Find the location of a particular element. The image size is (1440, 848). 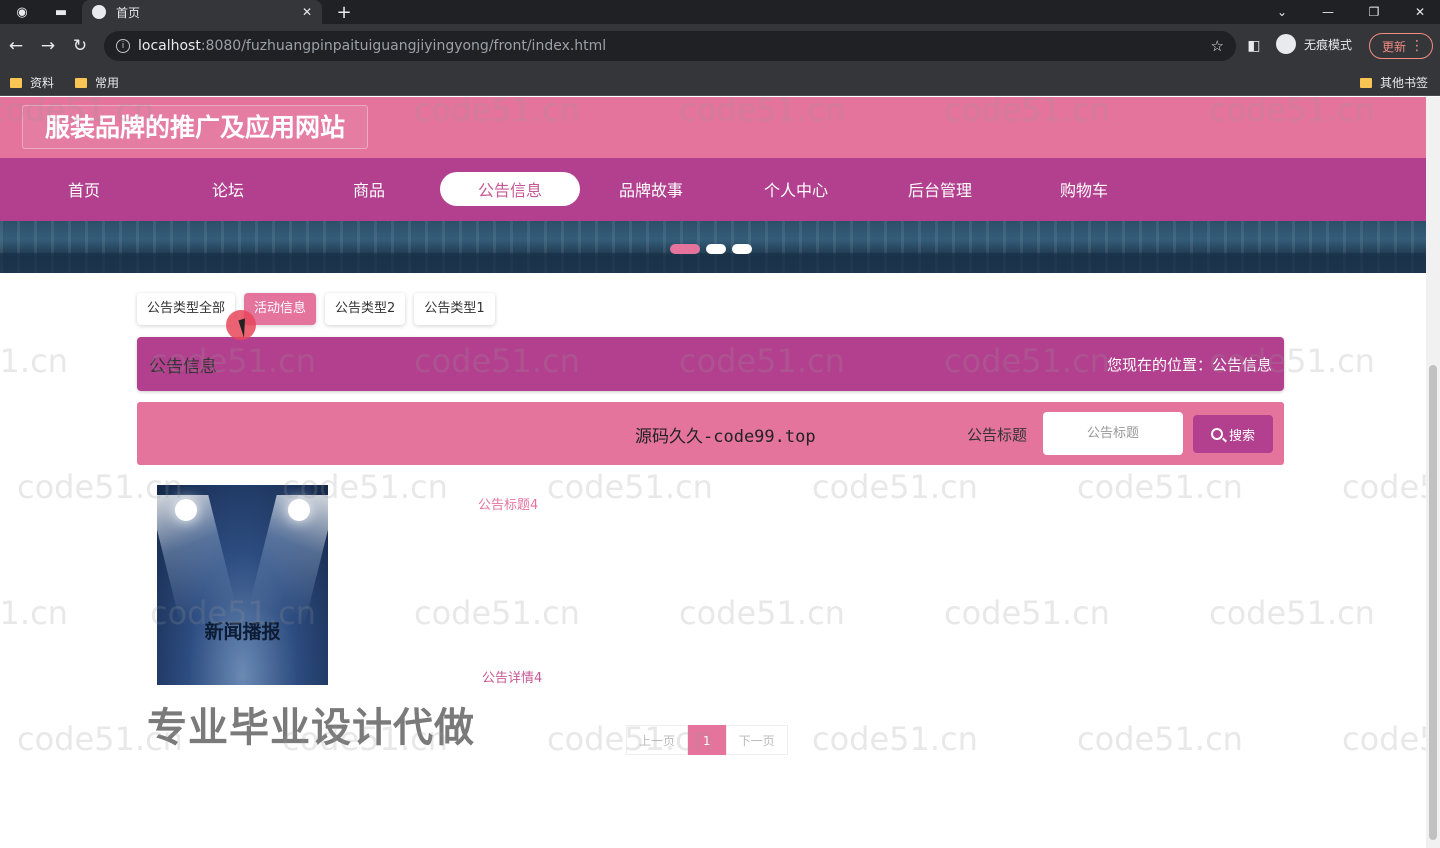

promo-overlay-text: 专业毕业设计代做 is located at coordinates (311, 728).